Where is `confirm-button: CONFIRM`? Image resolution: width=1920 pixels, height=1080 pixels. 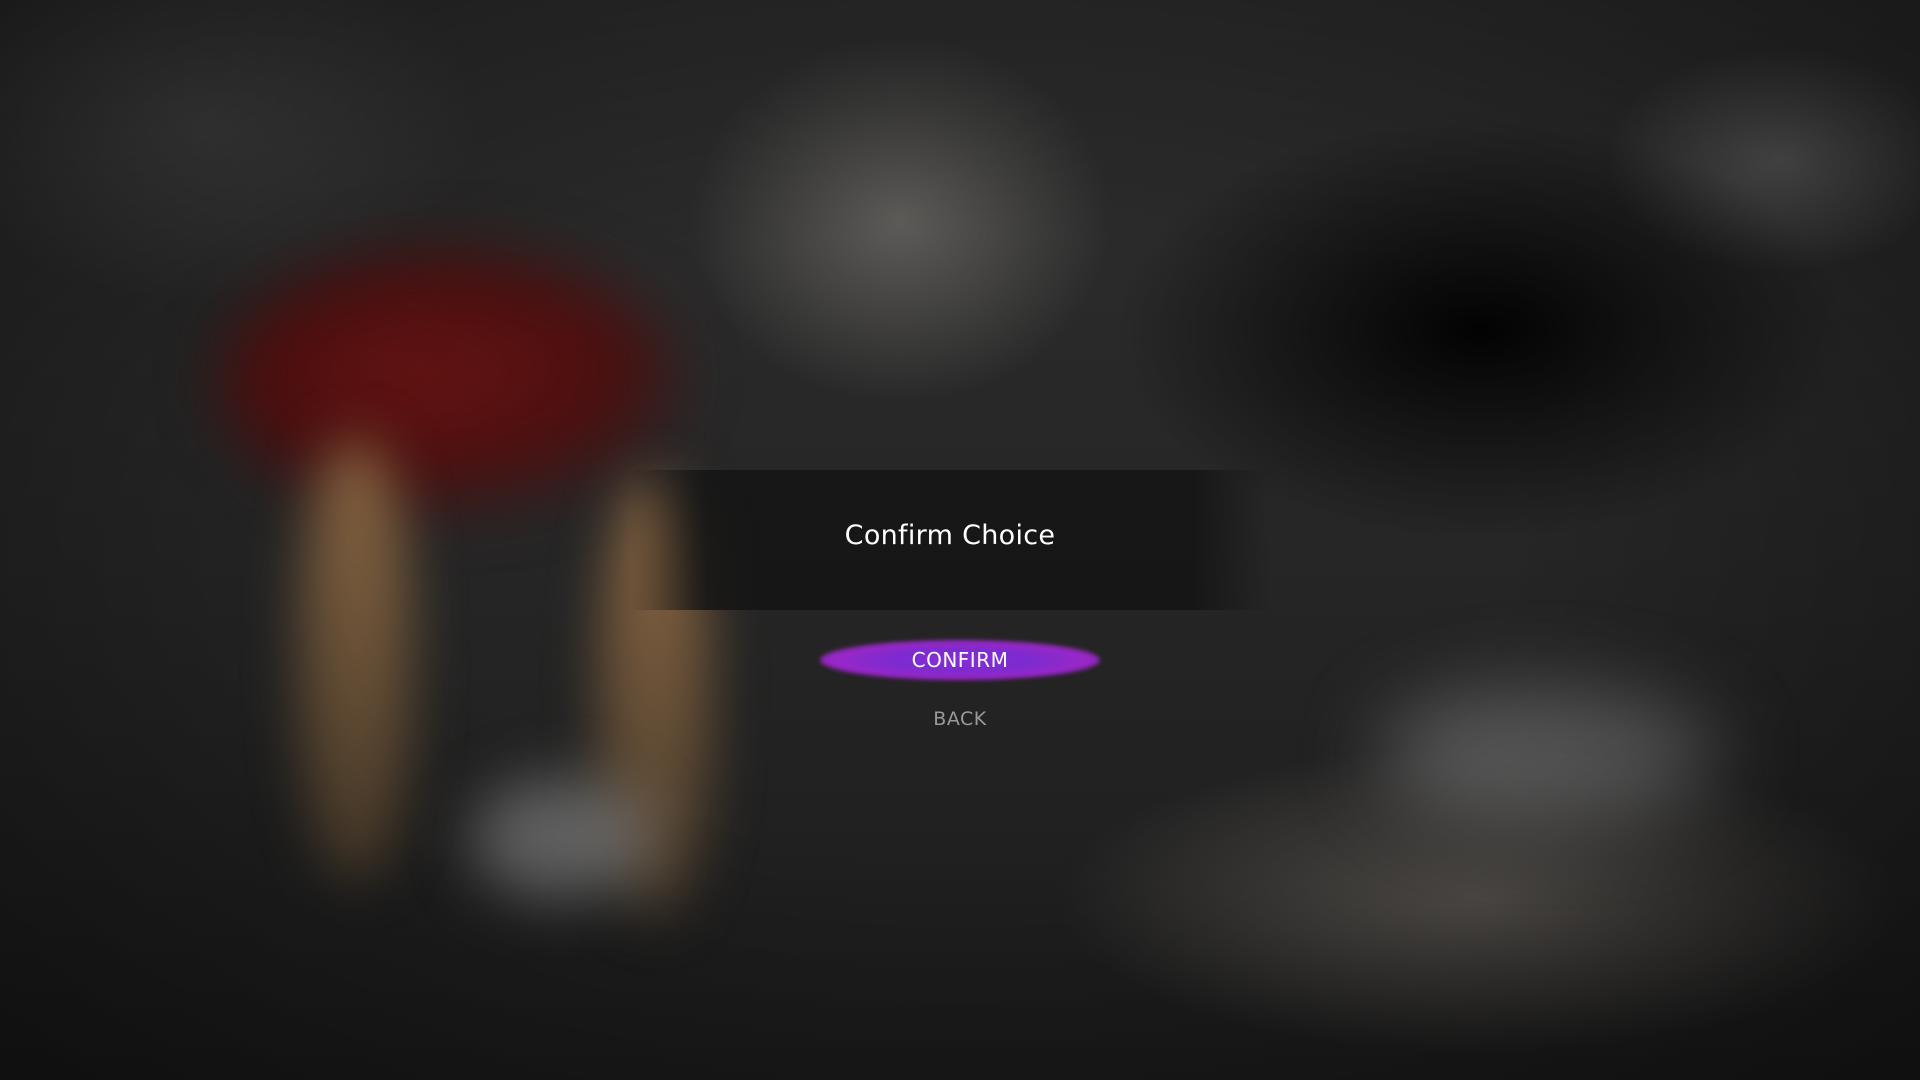 confirm-button: CONFIRM is located at coordinates (960, 660).